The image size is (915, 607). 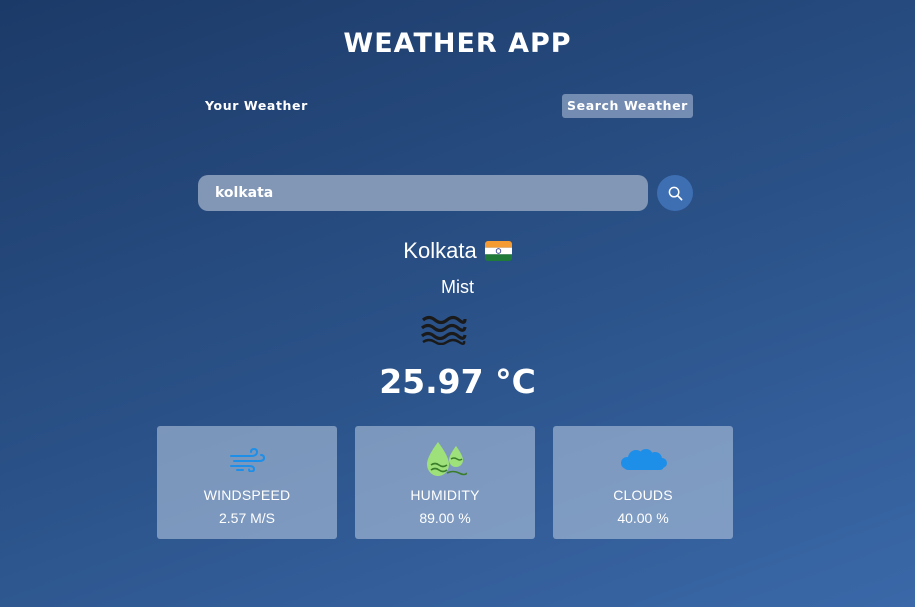 I want to click on cloud-icon, so click(x=643, y=460).